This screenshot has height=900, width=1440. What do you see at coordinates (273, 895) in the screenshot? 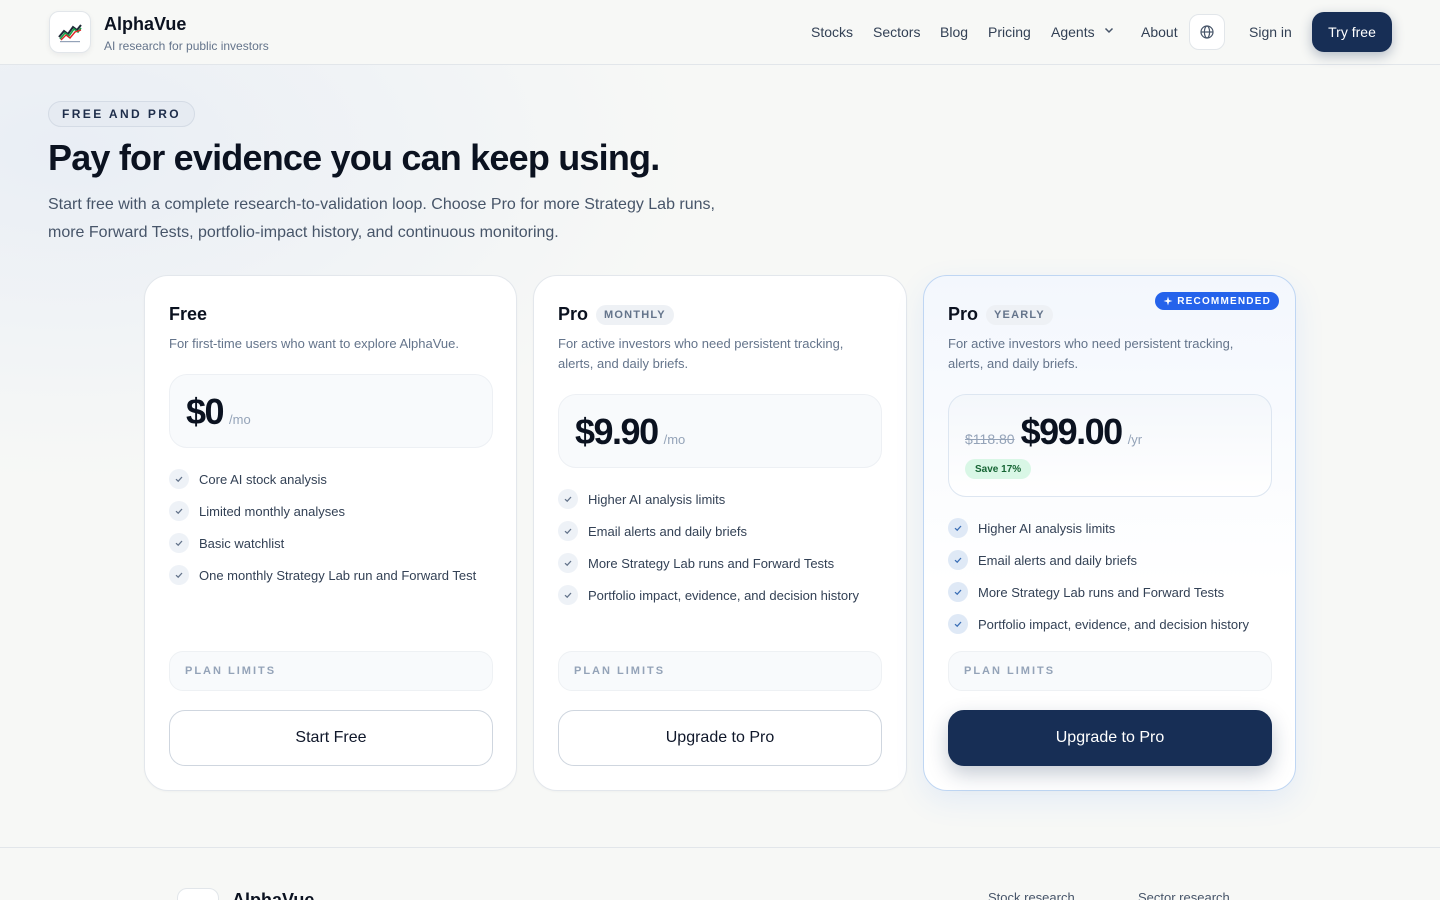
I see `footer-brand-name: AlphaVue` at bounding box center [273, 895].